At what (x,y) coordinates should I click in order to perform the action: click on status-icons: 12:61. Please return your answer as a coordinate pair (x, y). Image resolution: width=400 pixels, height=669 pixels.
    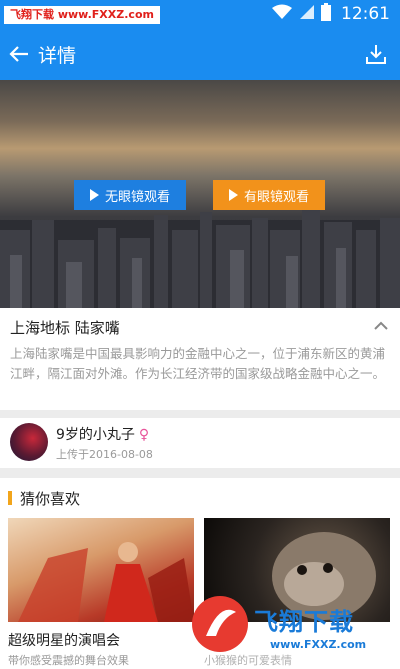
    Looking at the image, I should click on (330, 14).